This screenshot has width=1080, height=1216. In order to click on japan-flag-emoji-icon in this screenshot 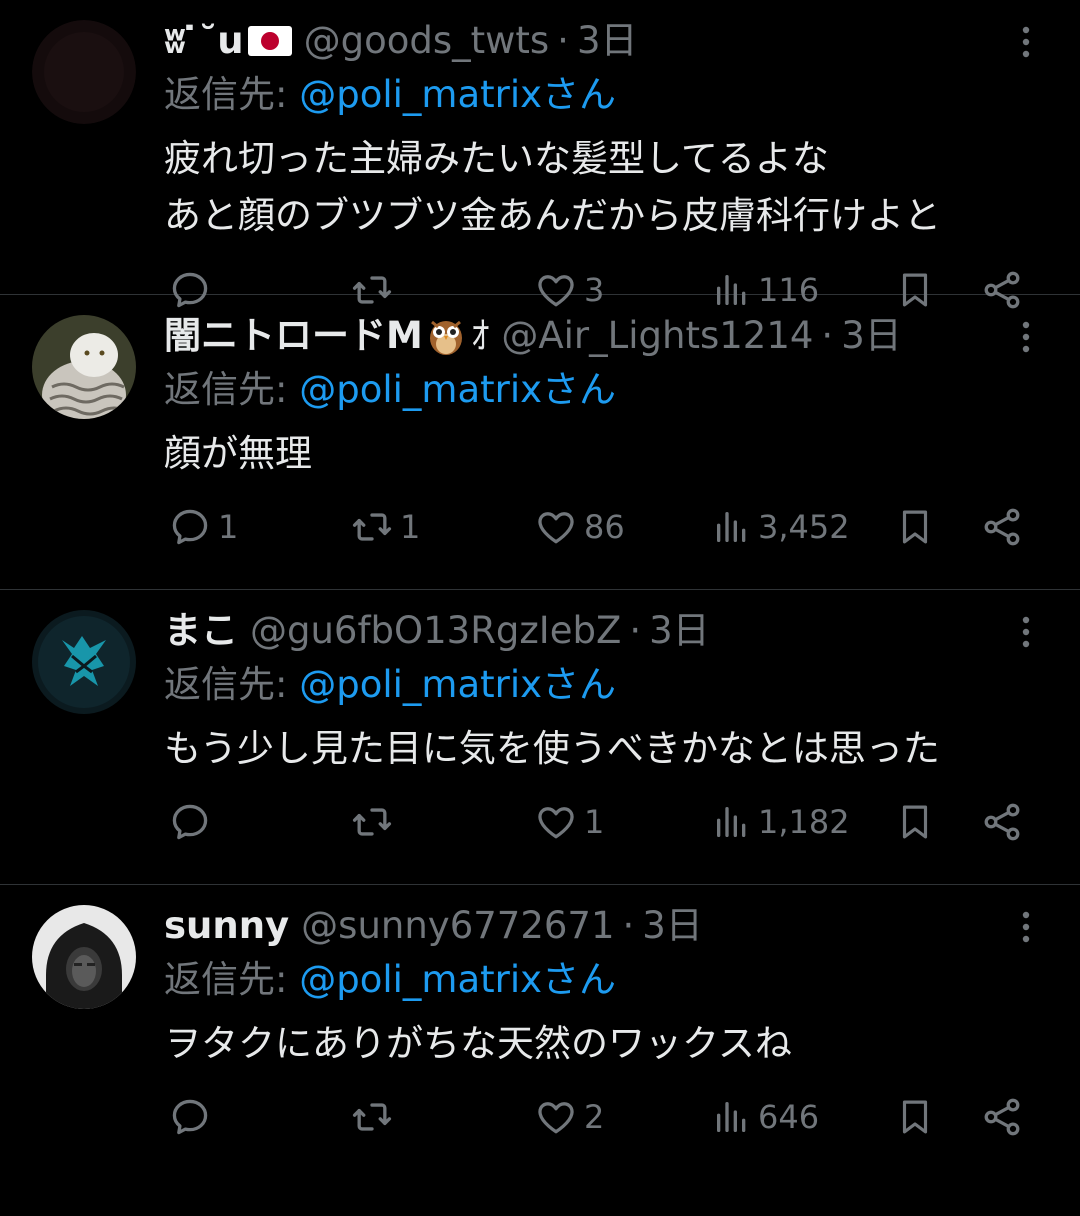, I will do `click(269, 41)`.